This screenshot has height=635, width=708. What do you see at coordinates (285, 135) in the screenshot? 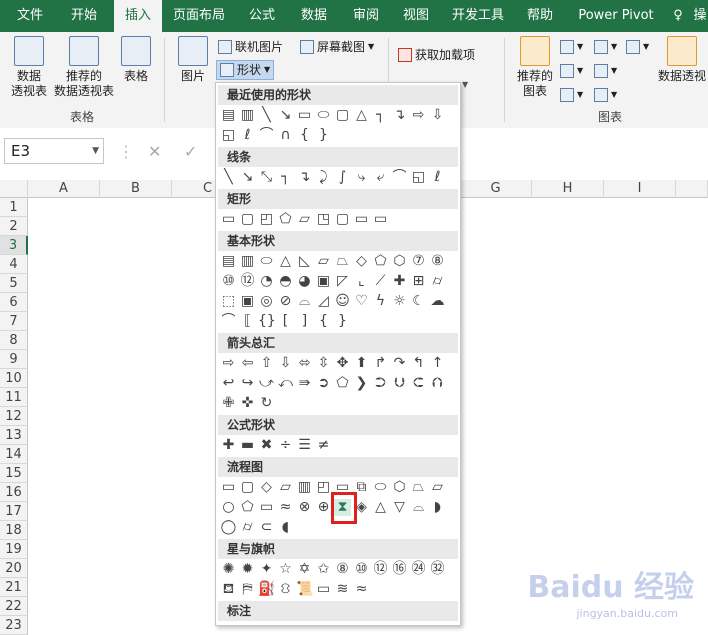
I see `arc-shape: ∩` at bounding box center [285, 135].